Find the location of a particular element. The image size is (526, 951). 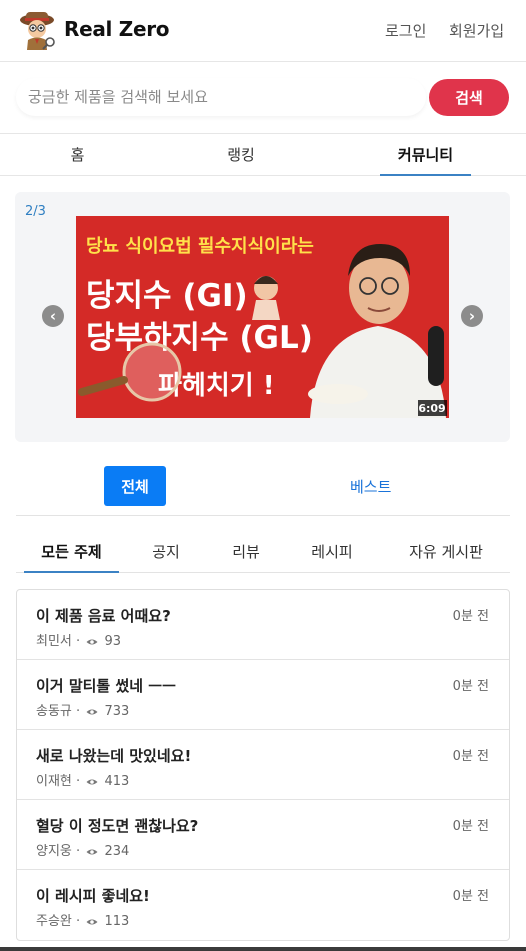

post-views: 413 is located at coordinates (117, 781).